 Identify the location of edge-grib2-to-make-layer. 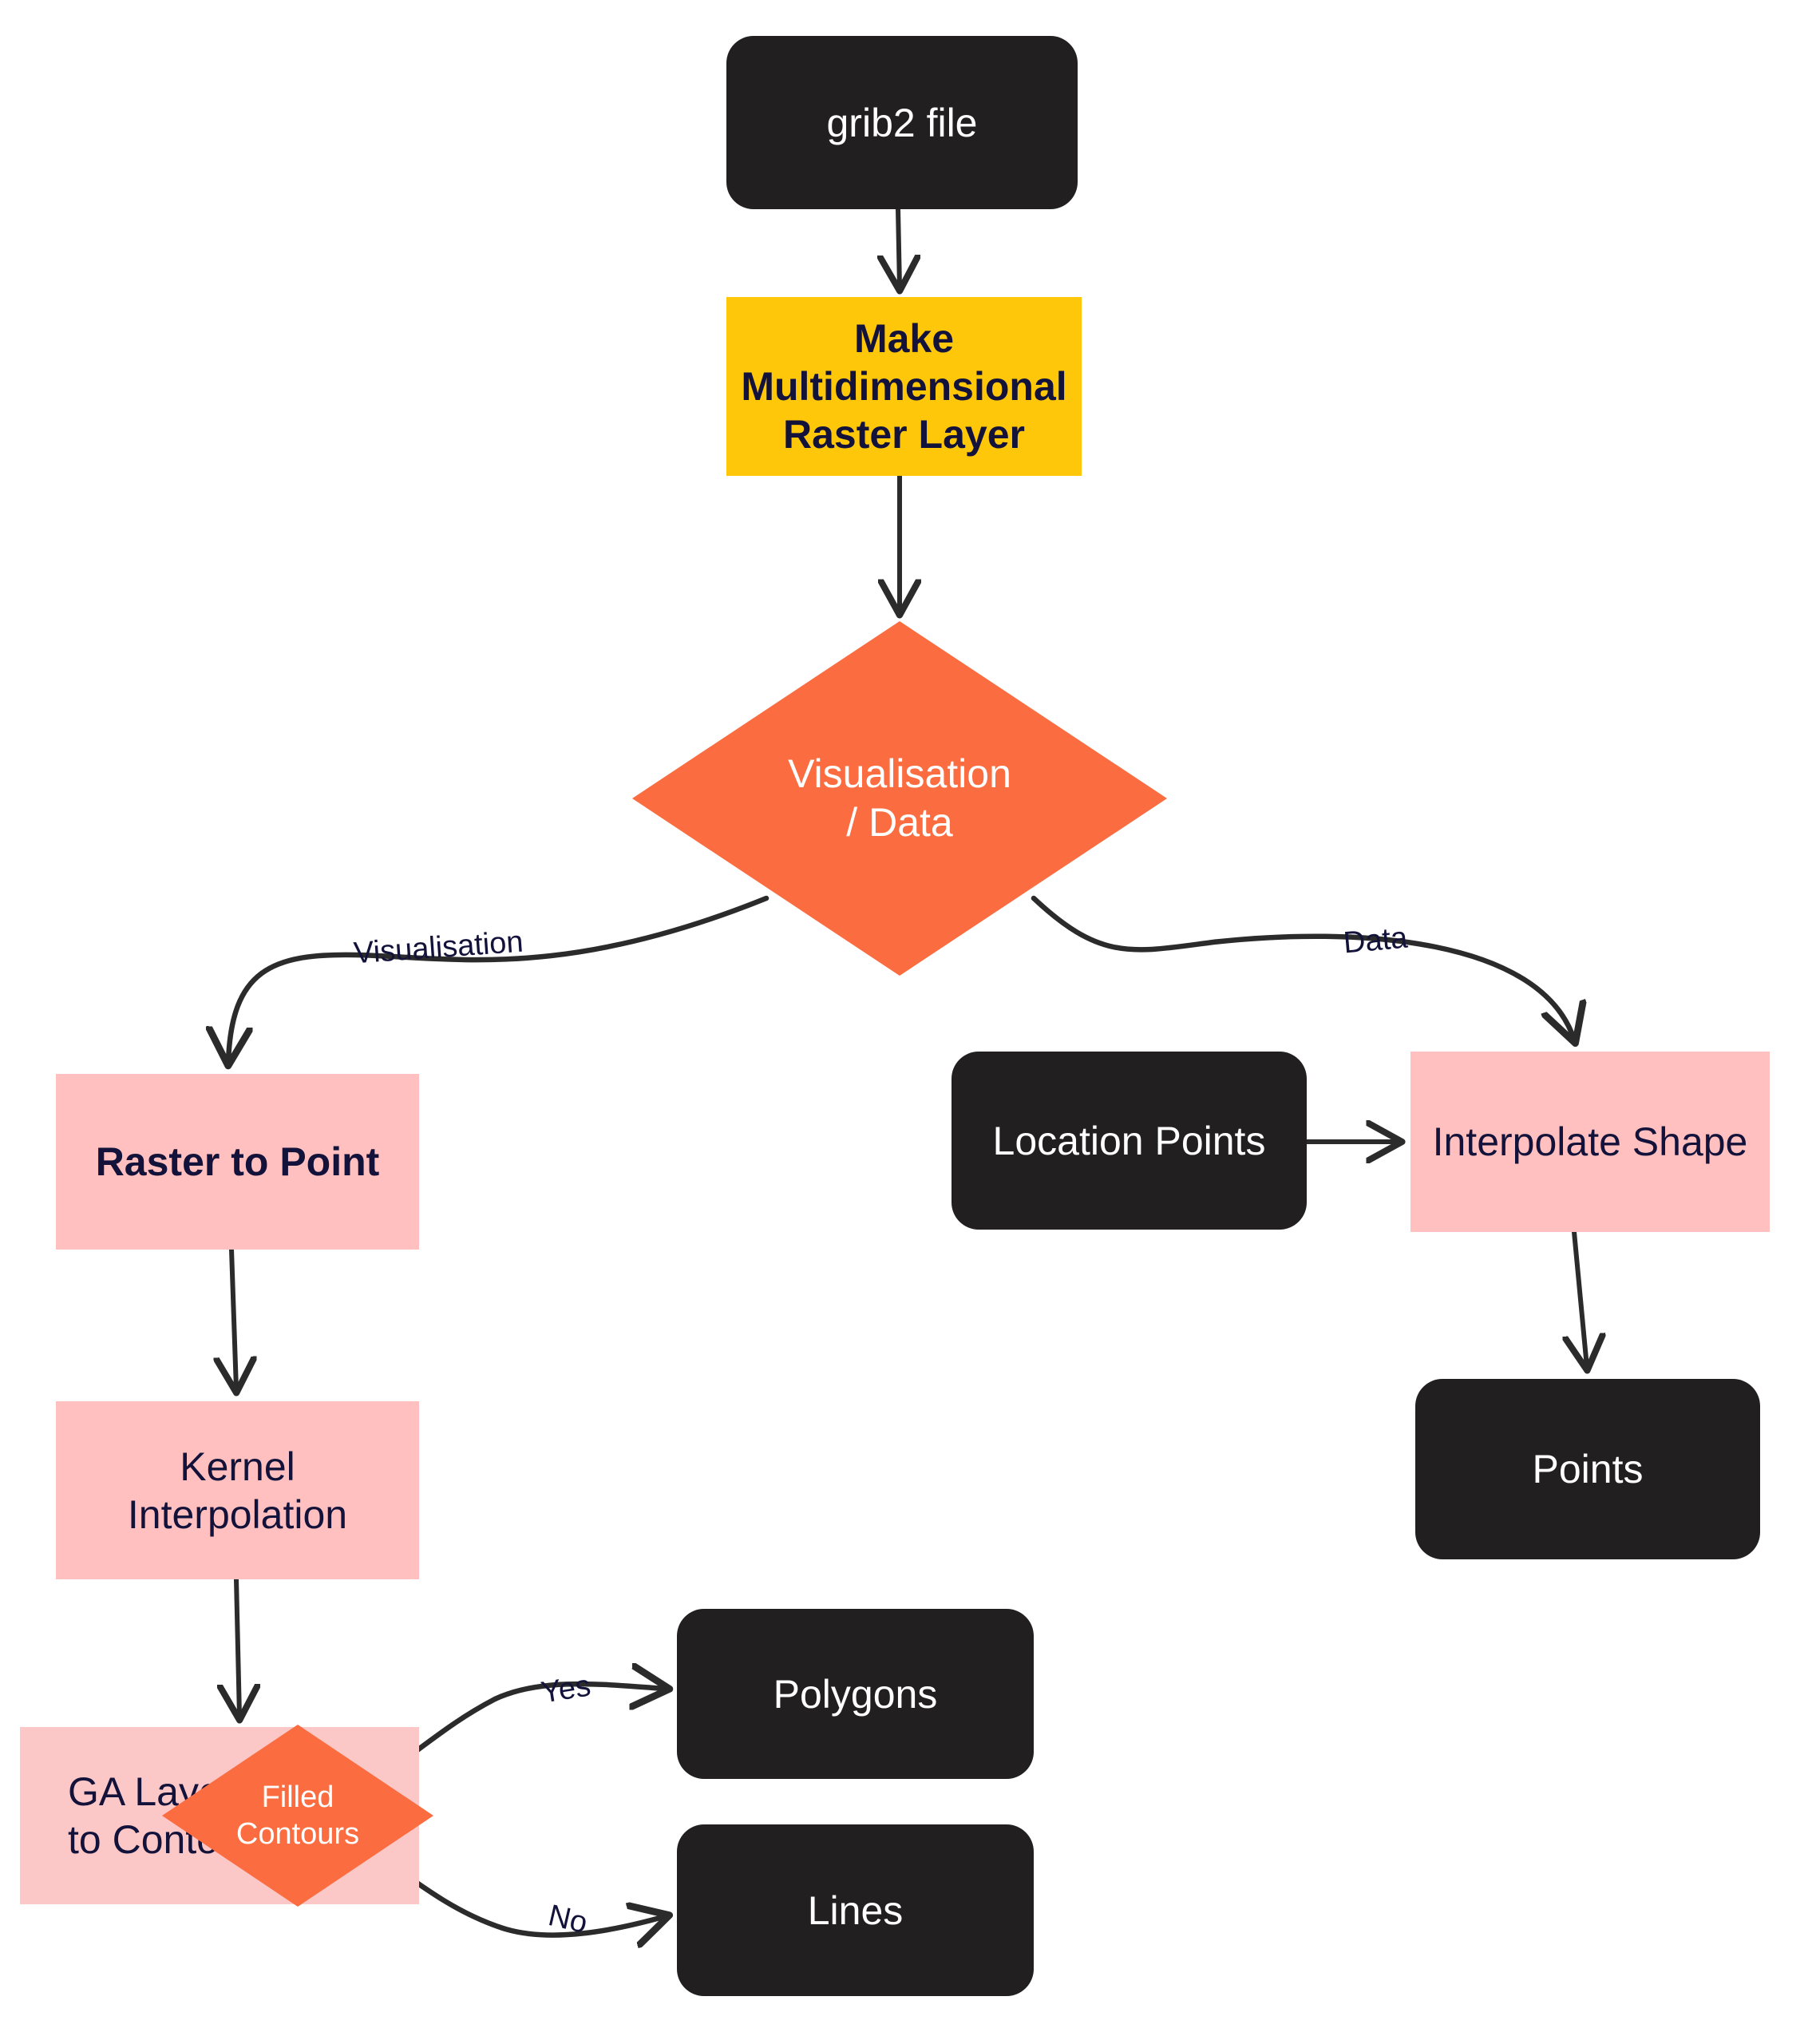
(899, 247).